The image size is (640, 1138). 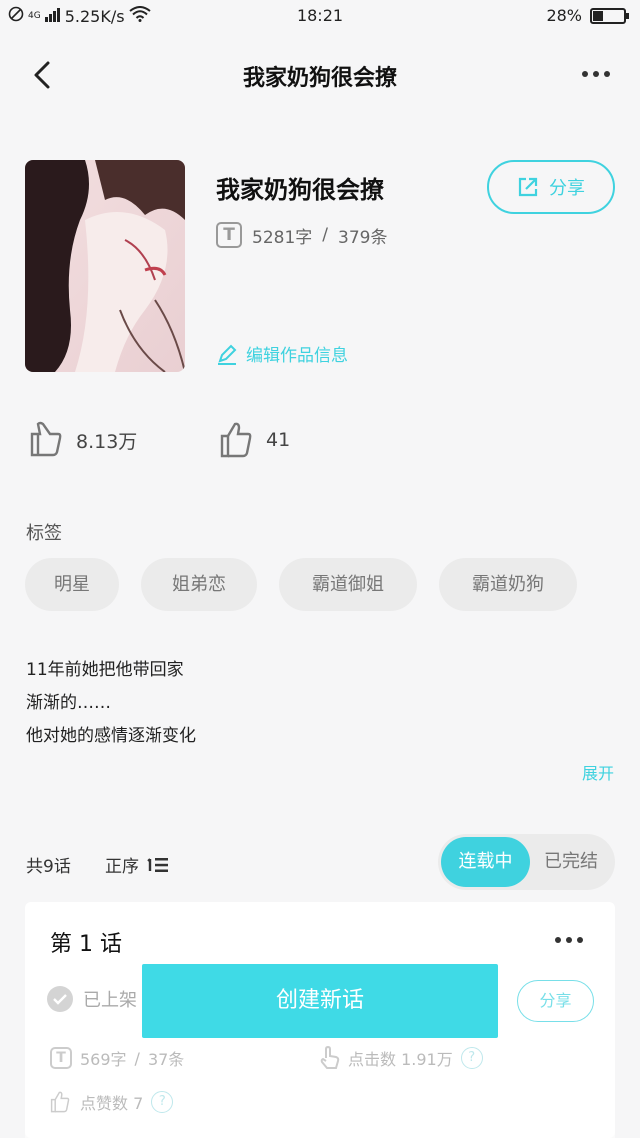 What do you see at coordinates (111, 736) in the screenshot?
I see `description-line: 他对她的感情逐渐变化` at bounding box center [111, 736].